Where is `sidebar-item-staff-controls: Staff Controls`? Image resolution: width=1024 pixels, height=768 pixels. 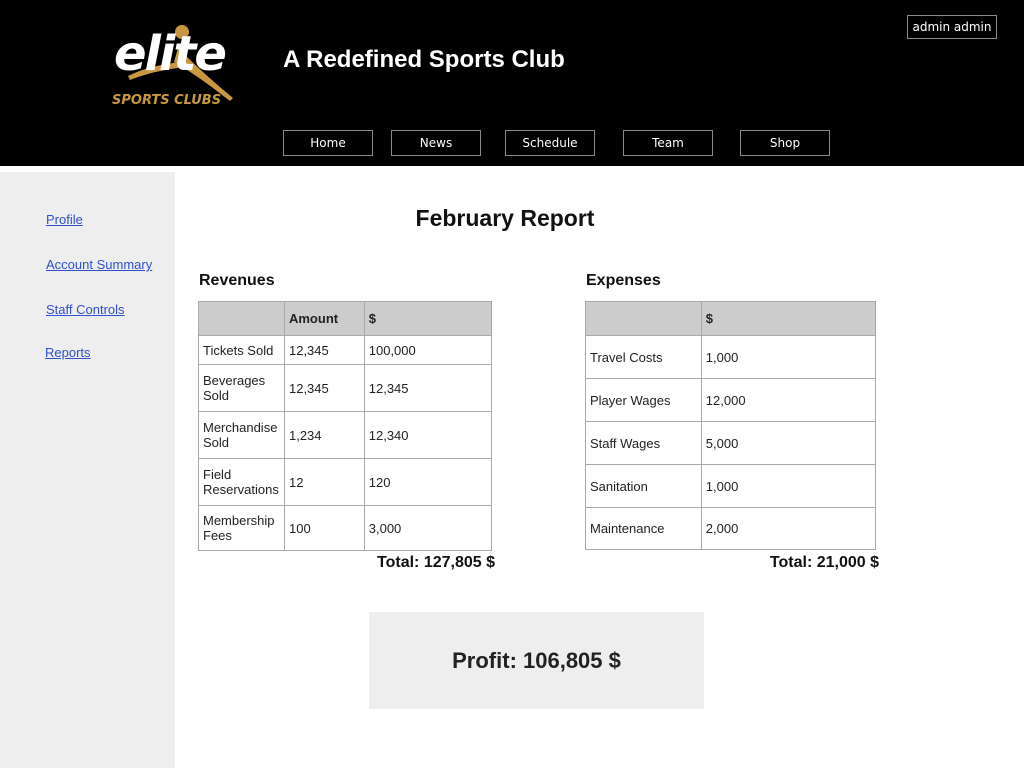
sidebar-item-staff-controls: Staff Controls is located at coordinates (85, 309).